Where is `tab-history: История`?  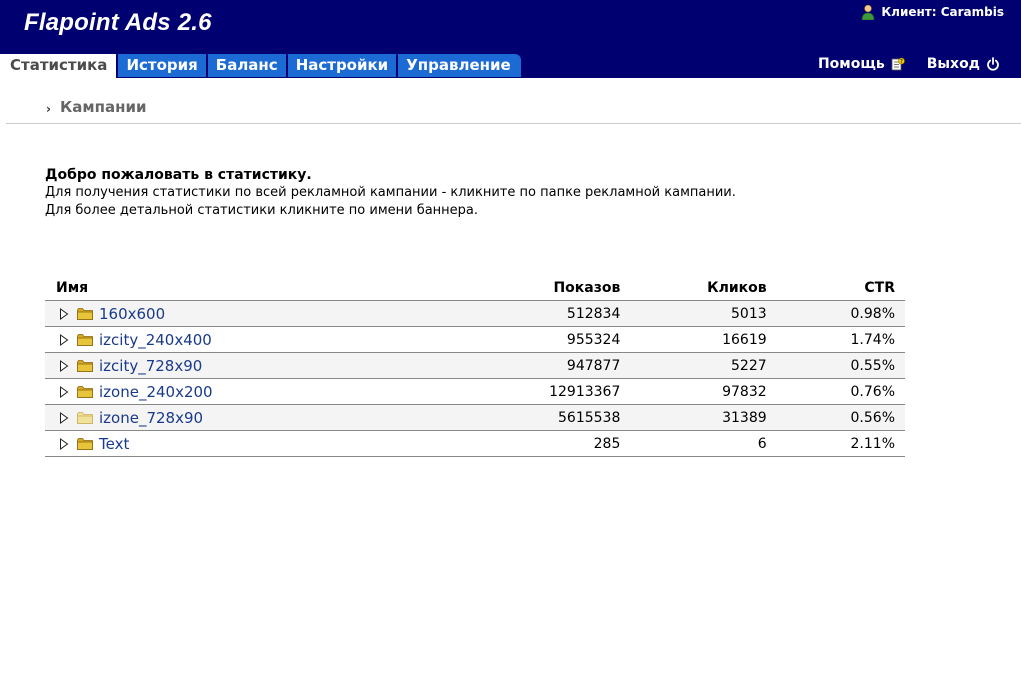 tab-history: История is located at coordinates (163, 65).